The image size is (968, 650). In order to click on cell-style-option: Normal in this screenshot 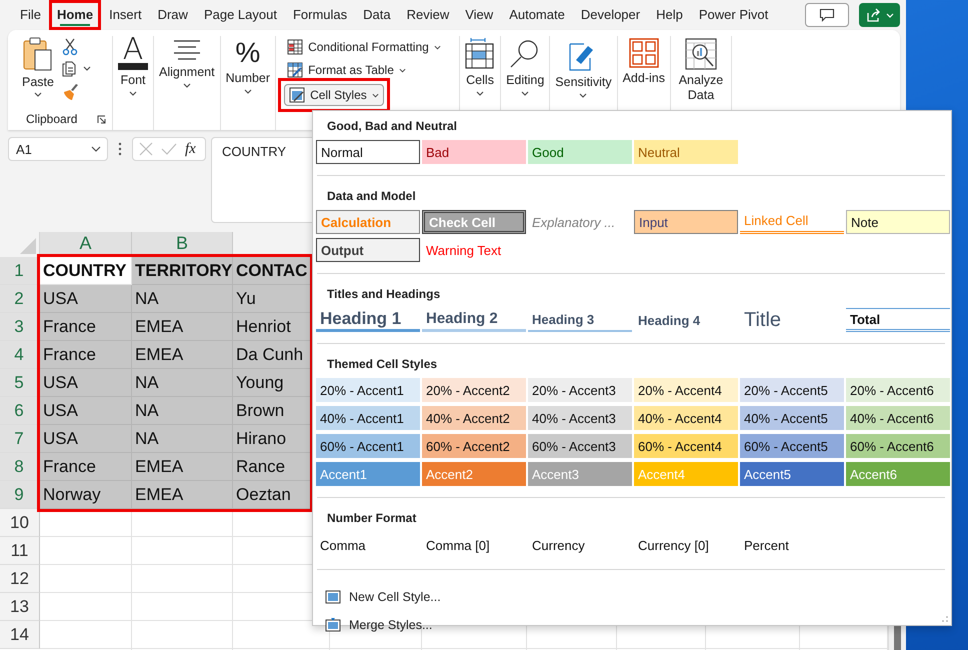, I will do `click(368, 152)`.